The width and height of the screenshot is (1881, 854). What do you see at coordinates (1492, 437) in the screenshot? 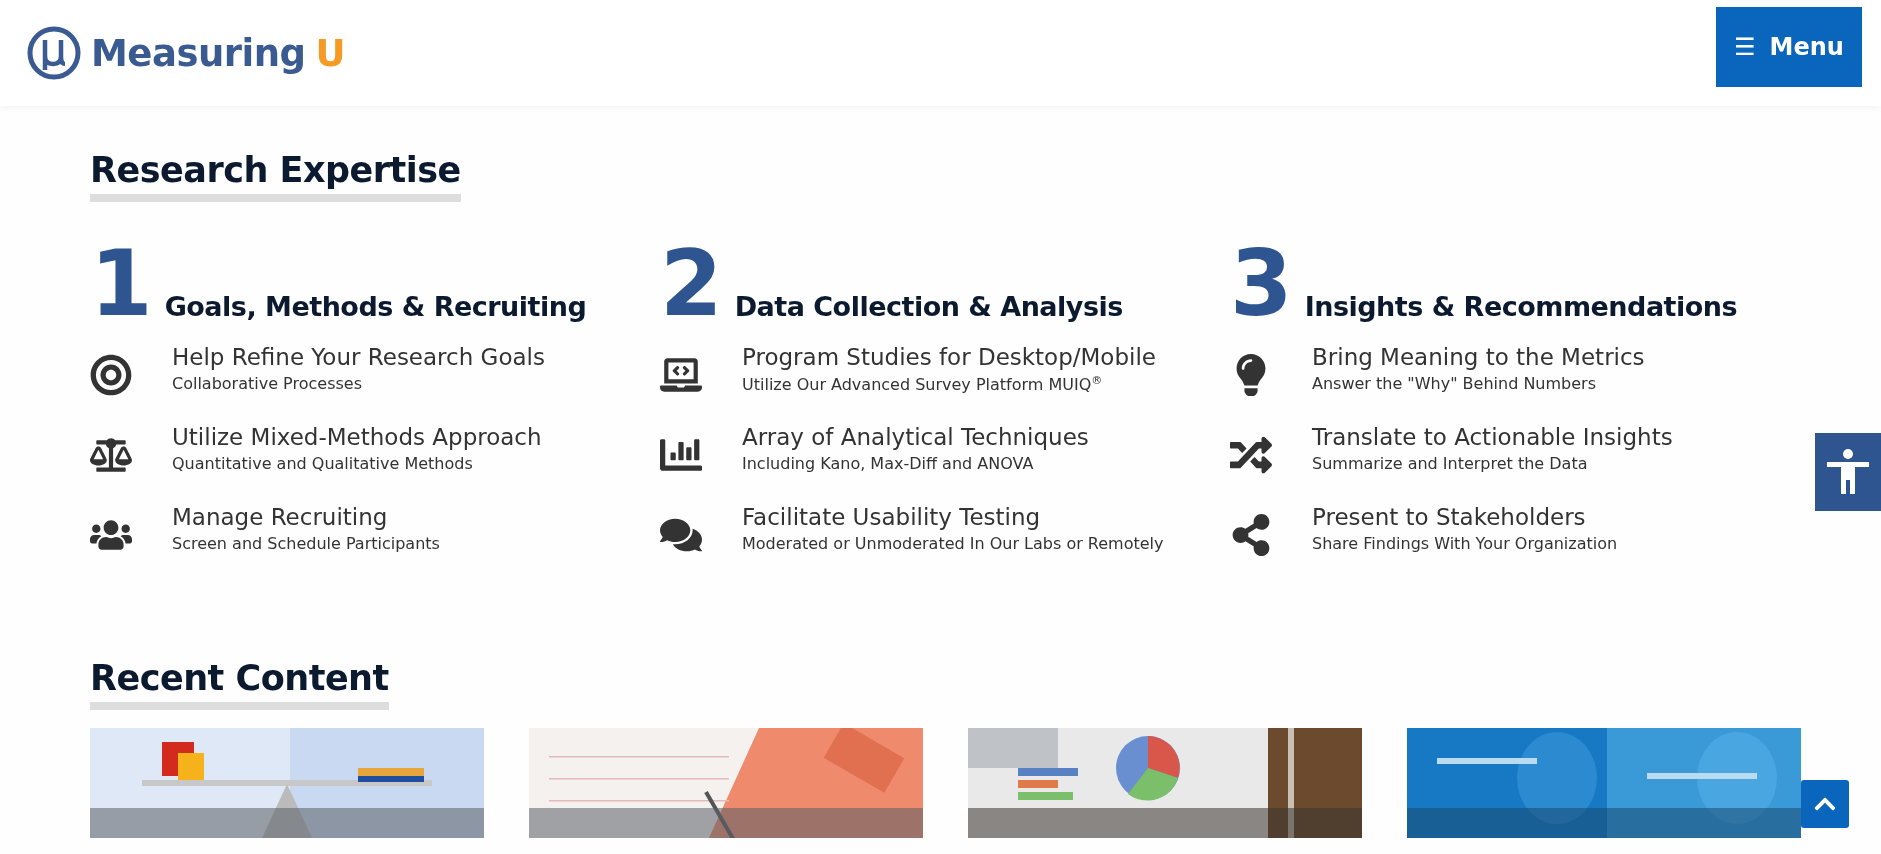
I see `item-title: Translate to Actionable Insights` at bounding box center [1492, 437].